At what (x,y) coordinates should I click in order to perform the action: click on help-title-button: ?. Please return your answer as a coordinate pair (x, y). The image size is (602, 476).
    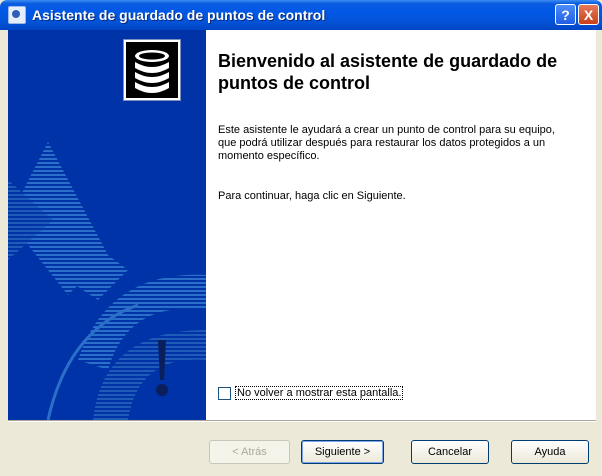
    Looking at the image, I should click on (565, 14).